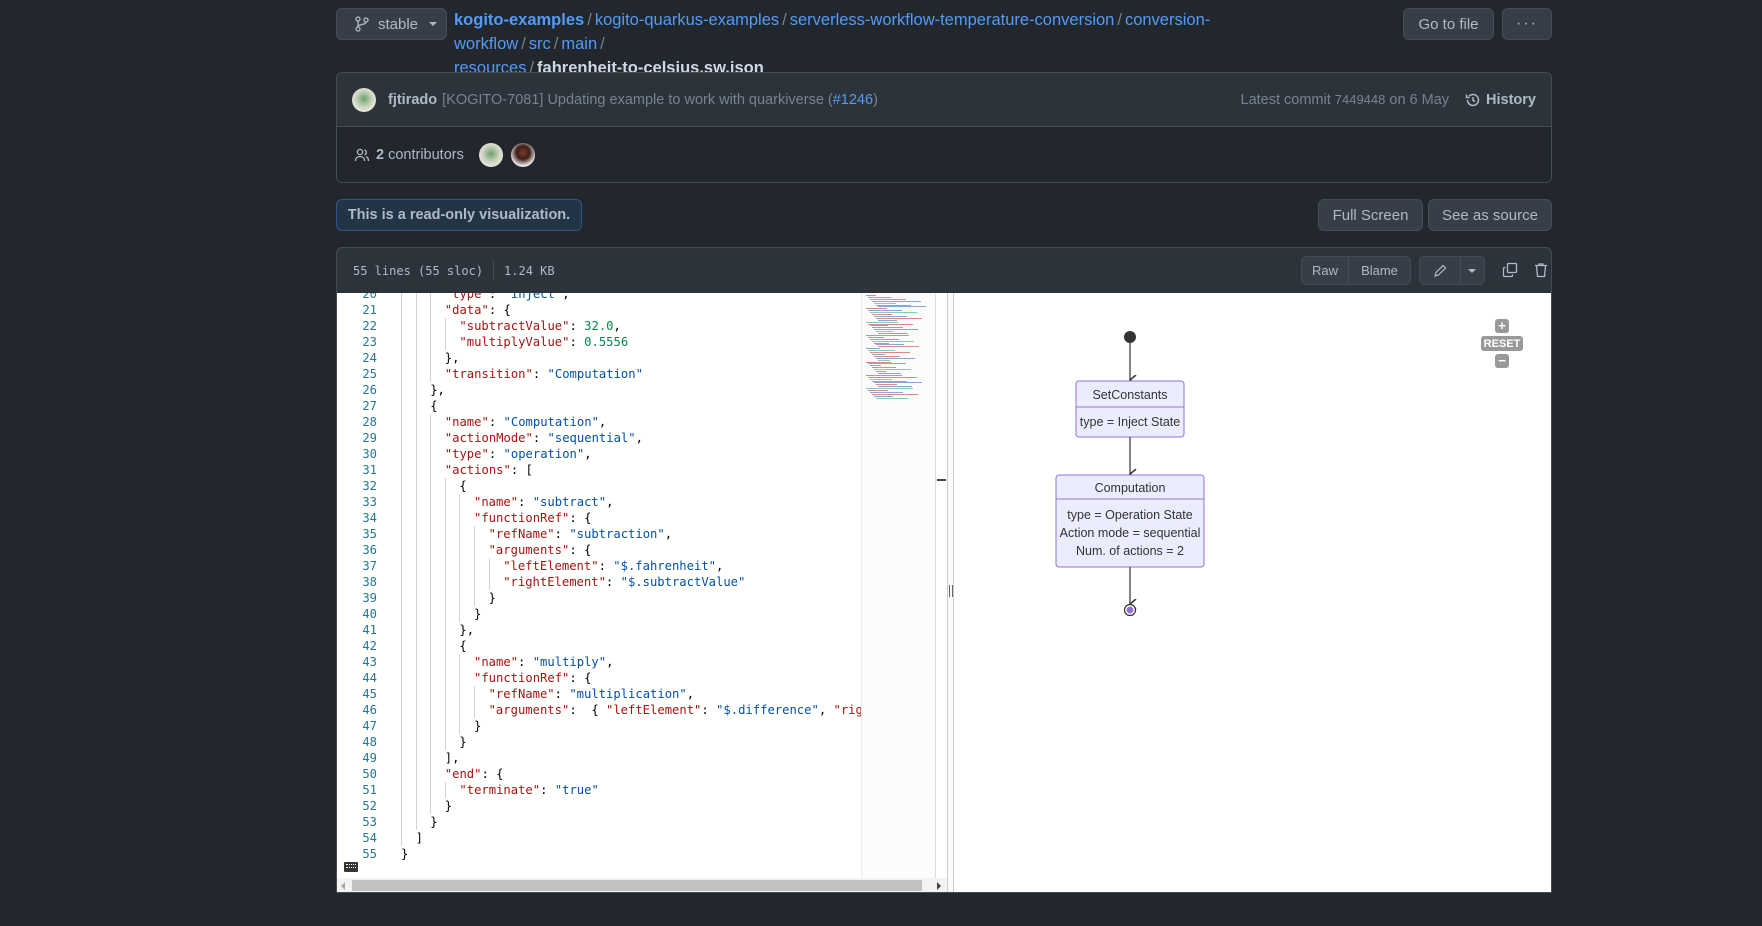 The height and width of the screenshot is (926, 1762). What do you see at coordinates (1379, 270) in the screenshot?
I see `blame-button: Blame` at bounding box center [1379, 270].